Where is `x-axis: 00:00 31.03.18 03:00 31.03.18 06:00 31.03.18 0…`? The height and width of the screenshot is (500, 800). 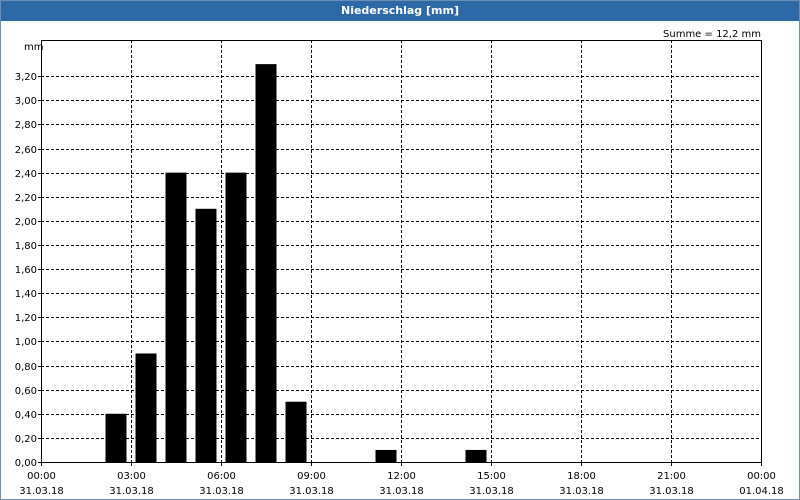 x-axis: 00:00 31.03.18 03:00 31.03.18 06:00 31.03.18 0… is located at coordinates (401, 479).